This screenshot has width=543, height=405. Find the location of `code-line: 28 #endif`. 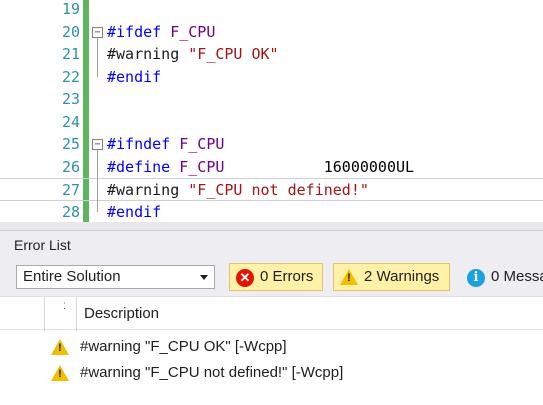

code-line: 28 #endif is located at coordinates (271, 212).